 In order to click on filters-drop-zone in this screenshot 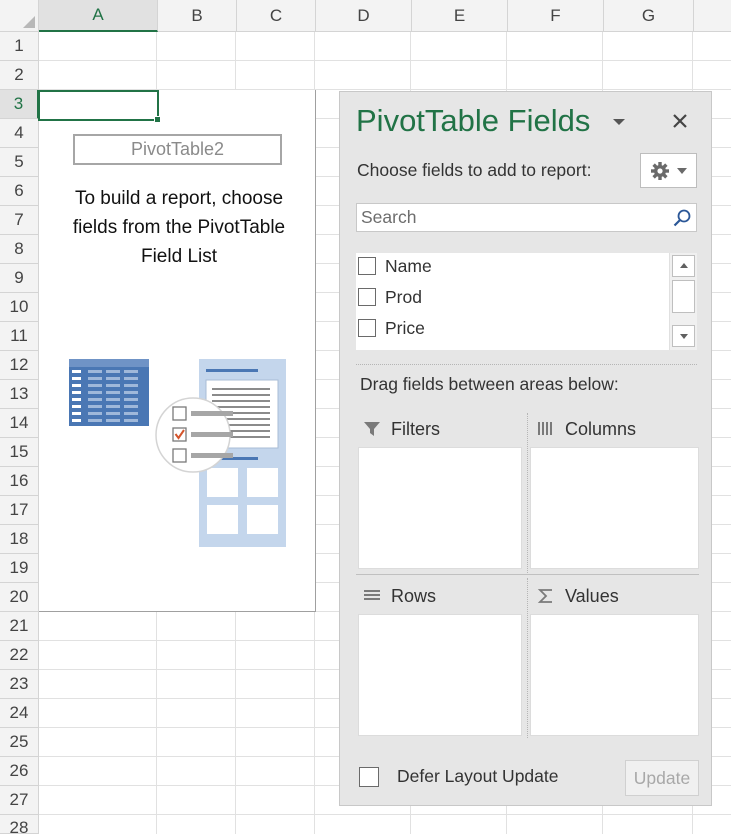, I will do `click(440, 508)`.